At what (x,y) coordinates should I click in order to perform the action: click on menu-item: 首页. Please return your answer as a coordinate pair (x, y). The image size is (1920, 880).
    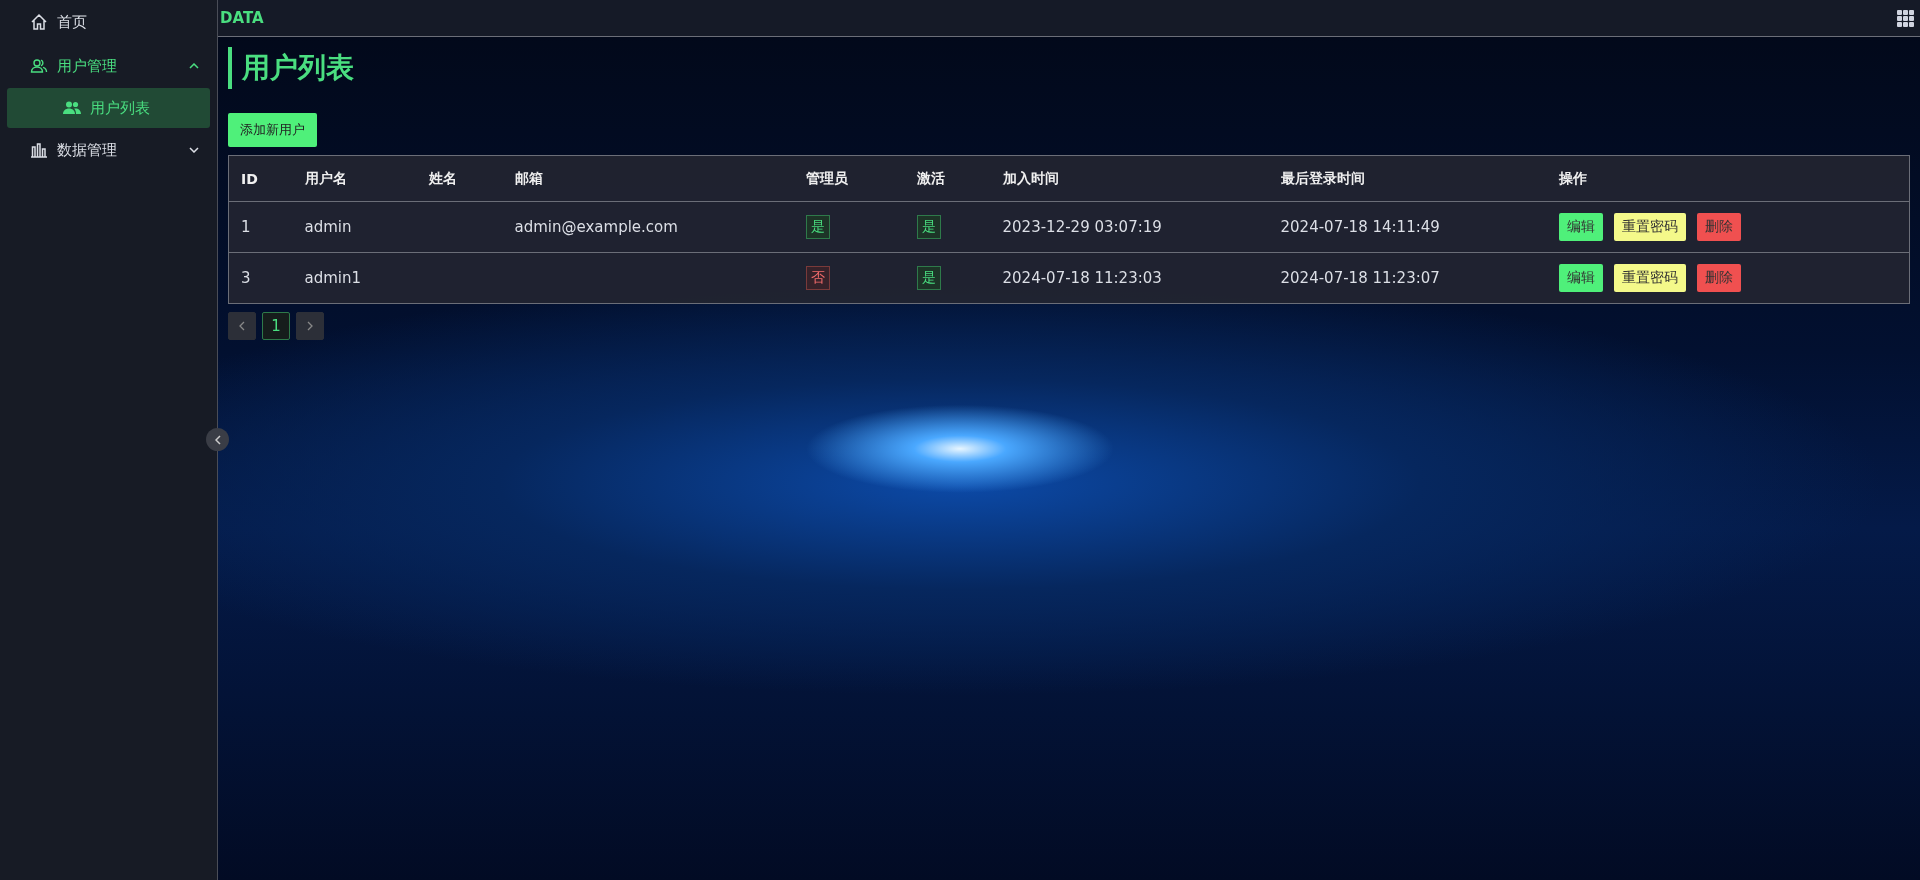
    Looking at the image, I should click on (108, 22).